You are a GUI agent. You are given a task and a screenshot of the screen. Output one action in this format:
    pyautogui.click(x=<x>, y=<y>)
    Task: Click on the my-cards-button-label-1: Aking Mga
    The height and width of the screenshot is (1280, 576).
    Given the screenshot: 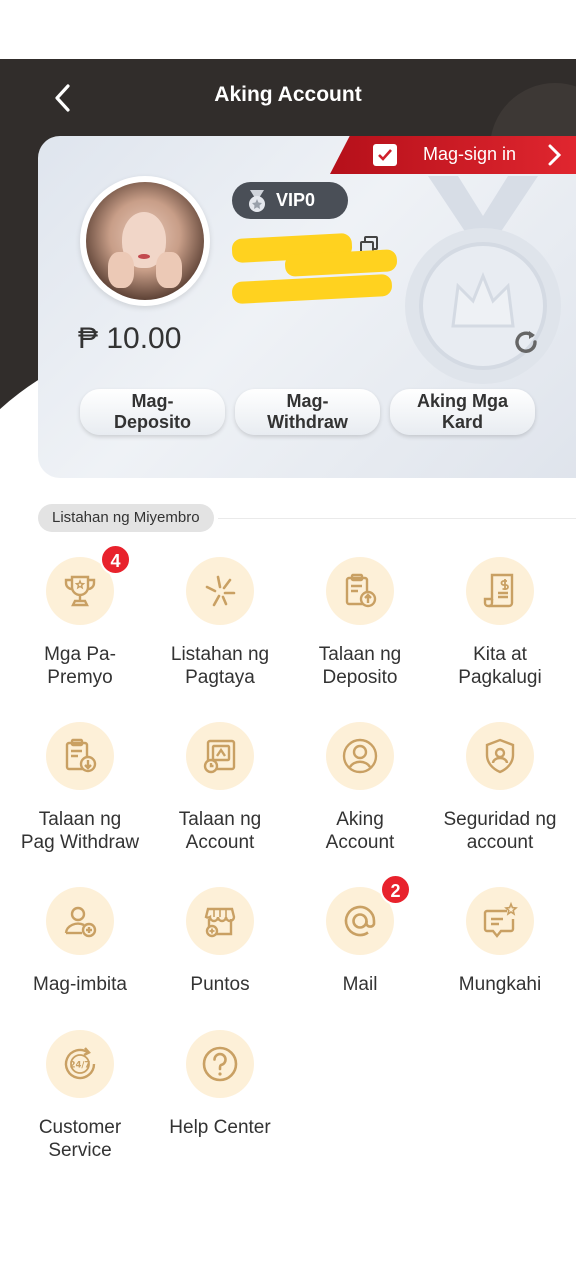 What is the action you would take?
    pyautogui.click(x=462, y=401)
    